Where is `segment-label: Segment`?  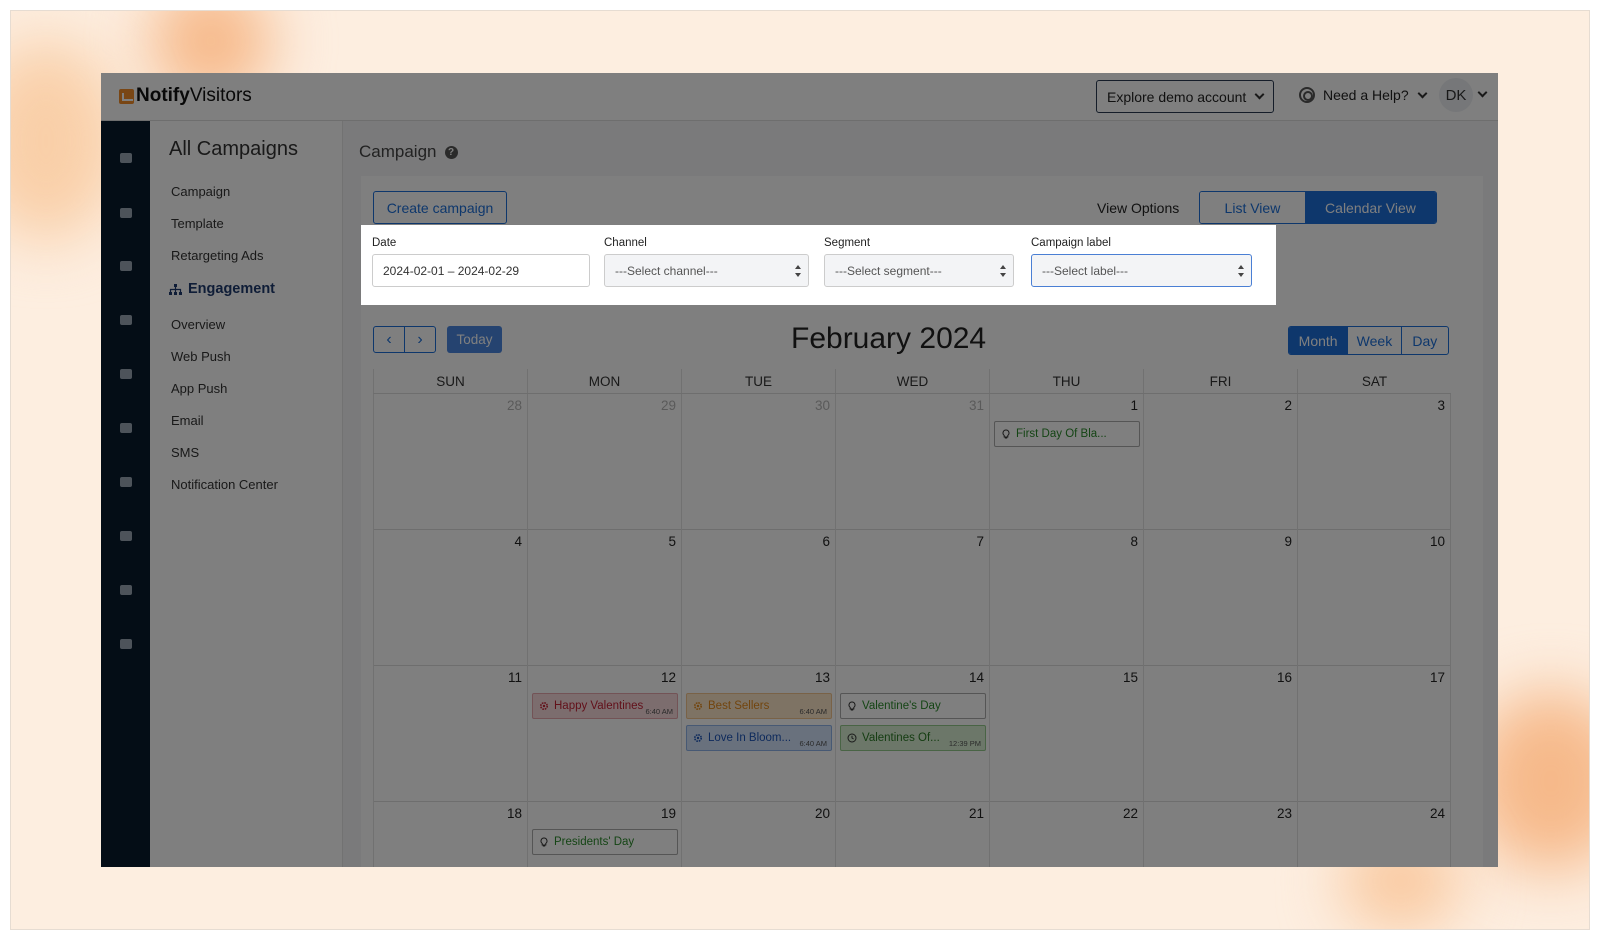
segment-label: Segment is located at coordinates (847, 243).